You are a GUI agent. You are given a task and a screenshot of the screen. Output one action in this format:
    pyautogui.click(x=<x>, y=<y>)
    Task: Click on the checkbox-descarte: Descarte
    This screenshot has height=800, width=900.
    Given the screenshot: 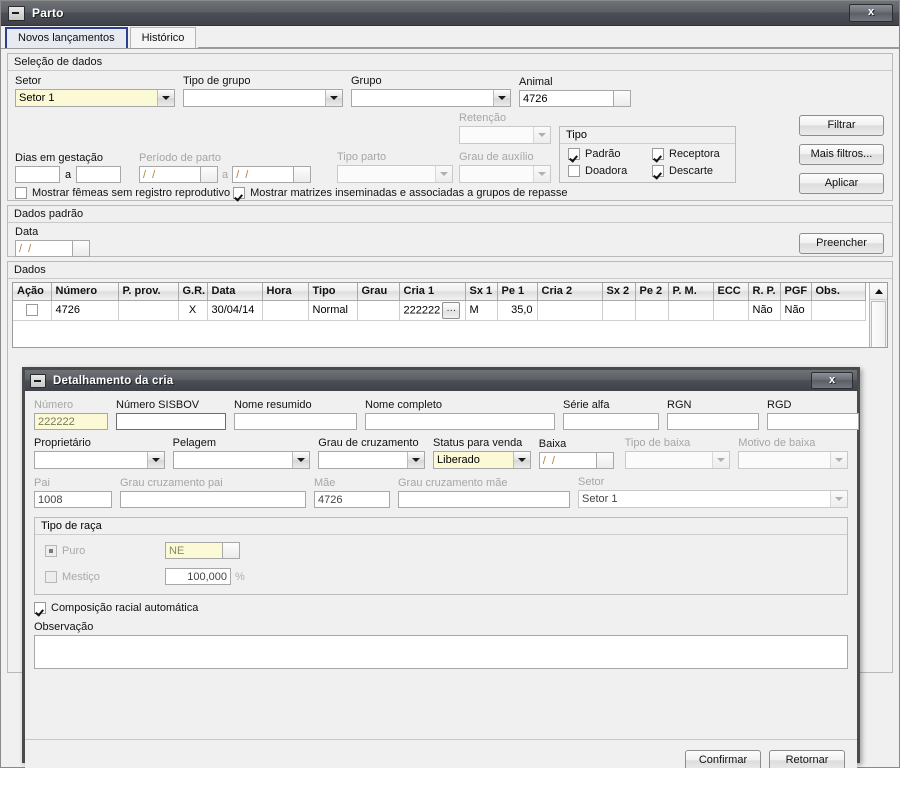 What is the action you would take?
    pyautogui.click(x=682, y=171)
    